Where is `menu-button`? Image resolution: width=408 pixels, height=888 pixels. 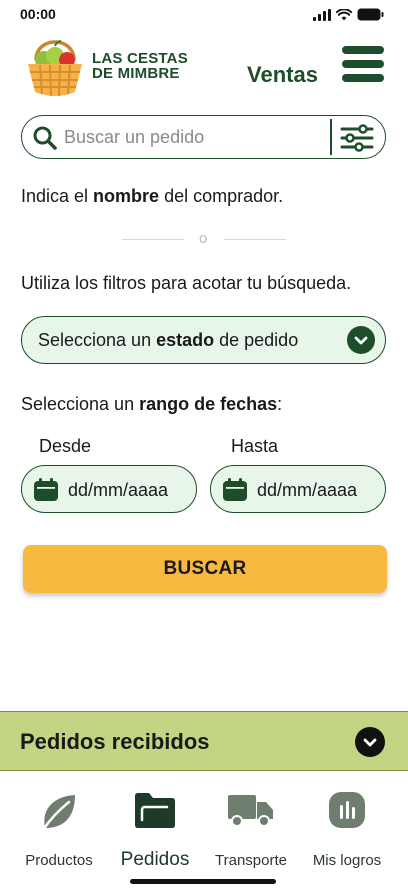
menu-button is located at coordinates (363, 65).